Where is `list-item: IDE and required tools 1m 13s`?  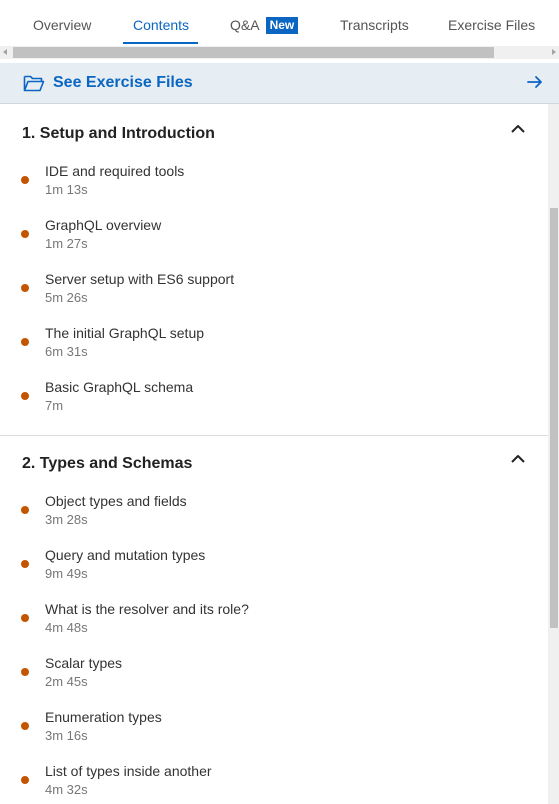 list-item: IDE and required tools 1m 13s is located at coordinates (274, 190).